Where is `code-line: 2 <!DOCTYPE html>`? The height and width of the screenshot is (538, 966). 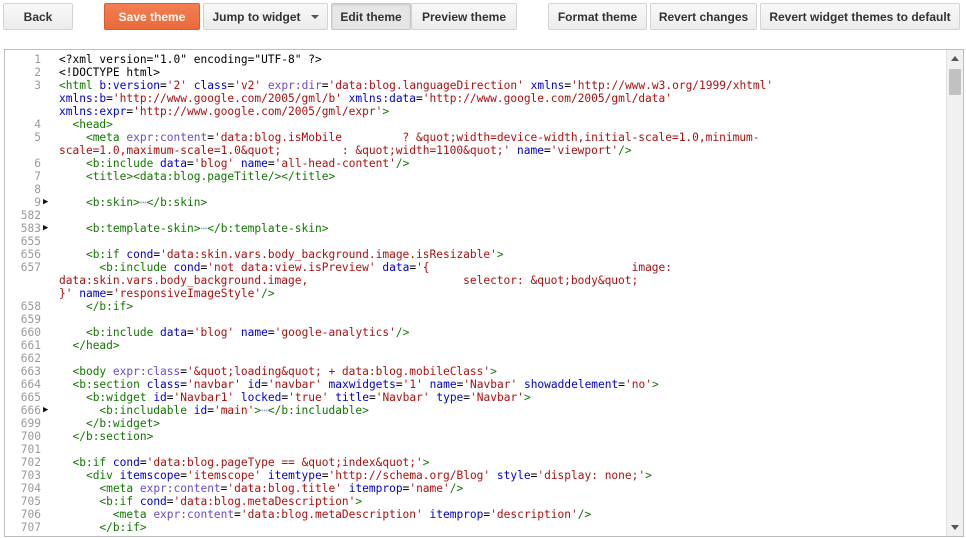
code-line: 2 <!DOCTYPE html> is located at coordinates (475, 72).